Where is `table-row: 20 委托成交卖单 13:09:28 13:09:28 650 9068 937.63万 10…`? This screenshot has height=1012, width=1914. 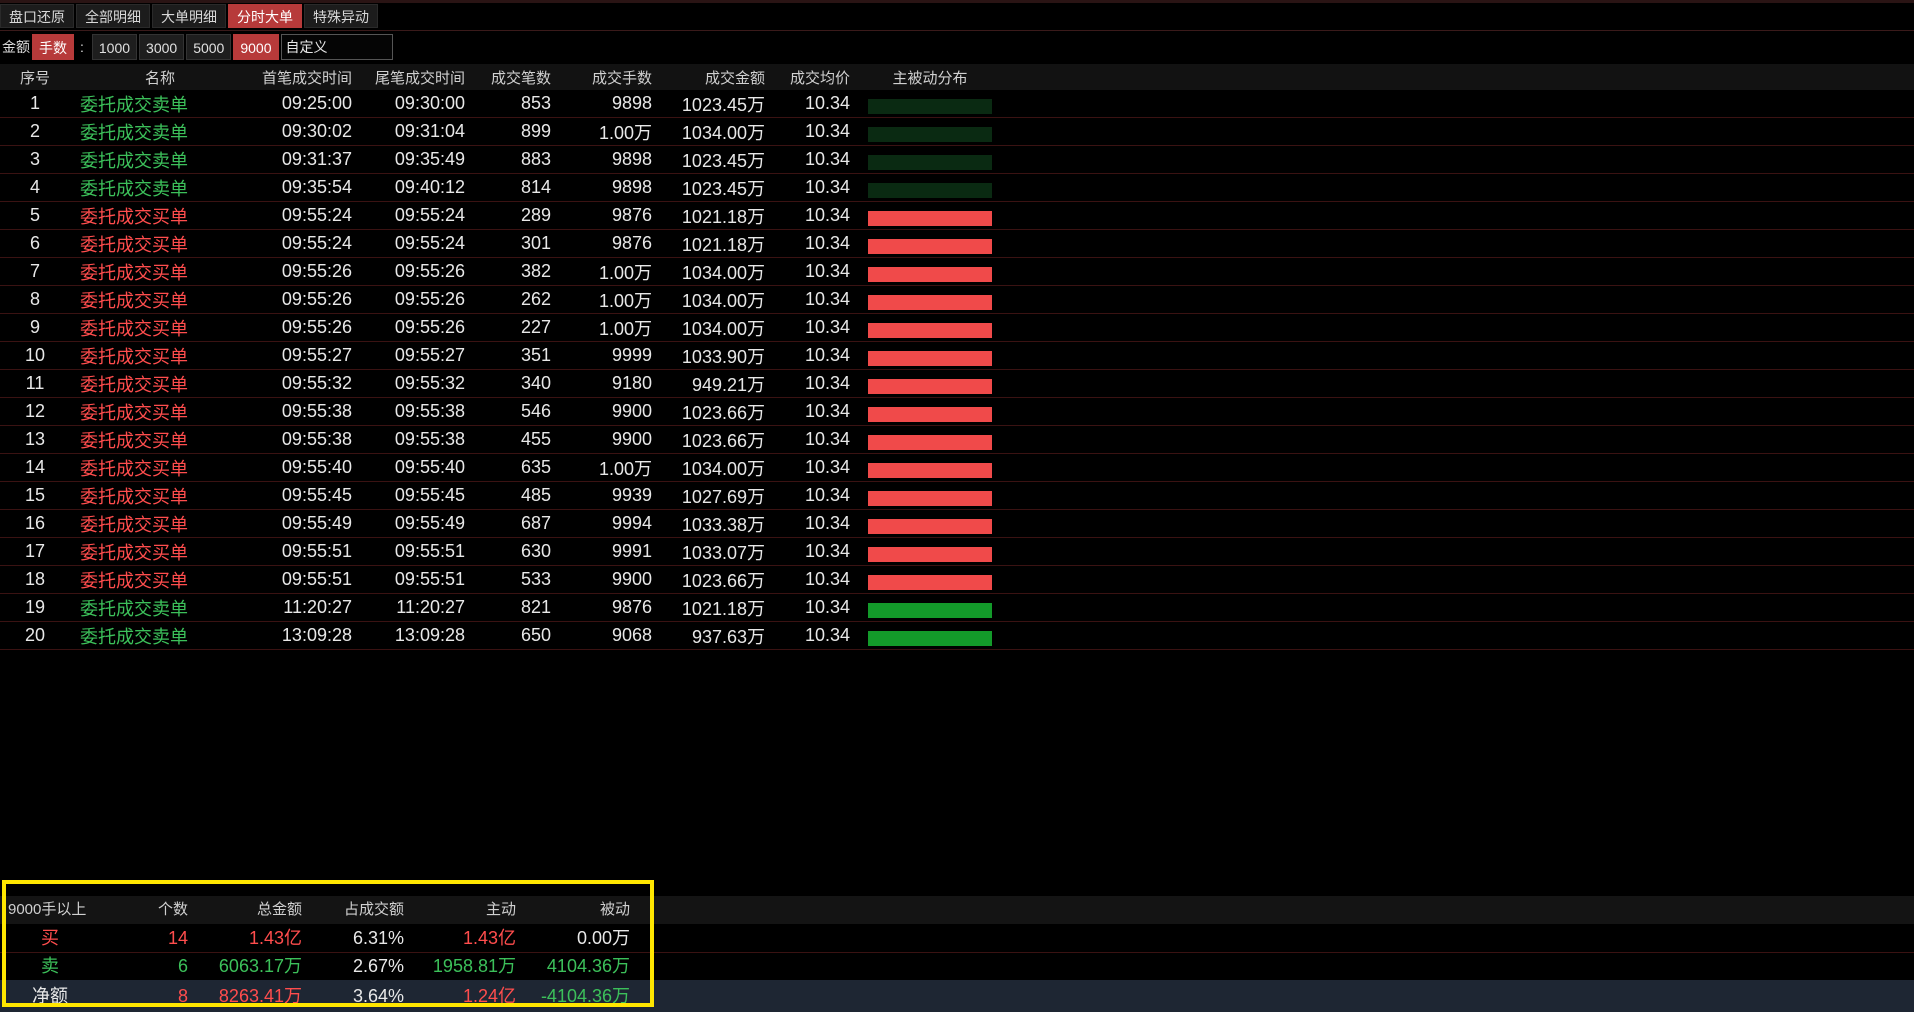 table-row: 20 委托成交卖单 13:09:28 13:09:28 650 9068 937.63万 10… is located at coordinates (957, 636).